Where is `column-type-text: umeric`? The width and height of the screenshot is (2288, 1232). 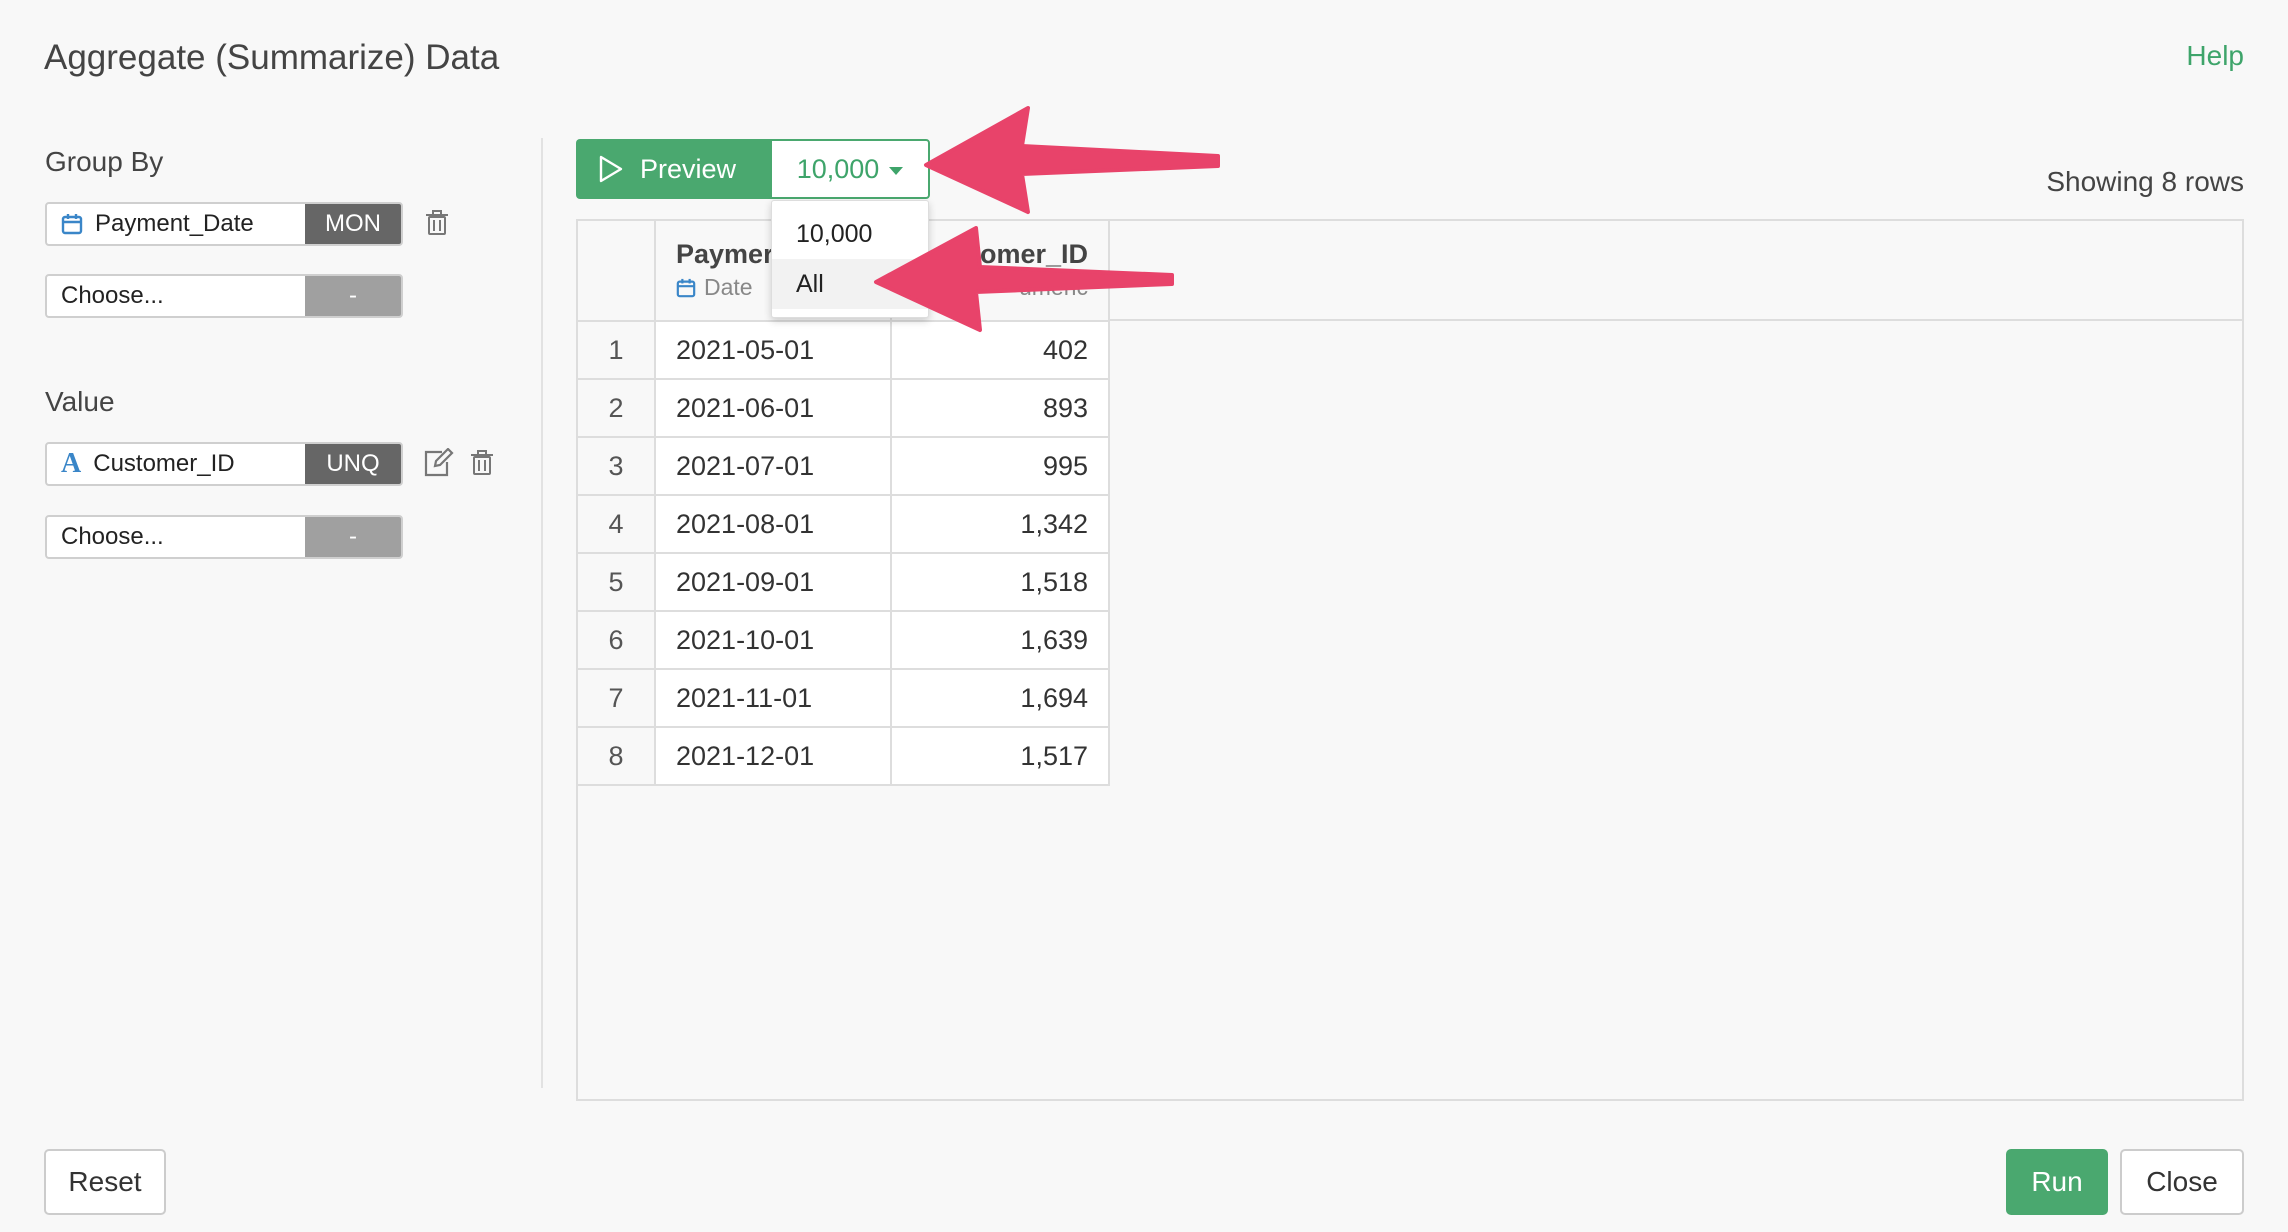 column-type-text: umeric is located at coordinates (1053, 287).